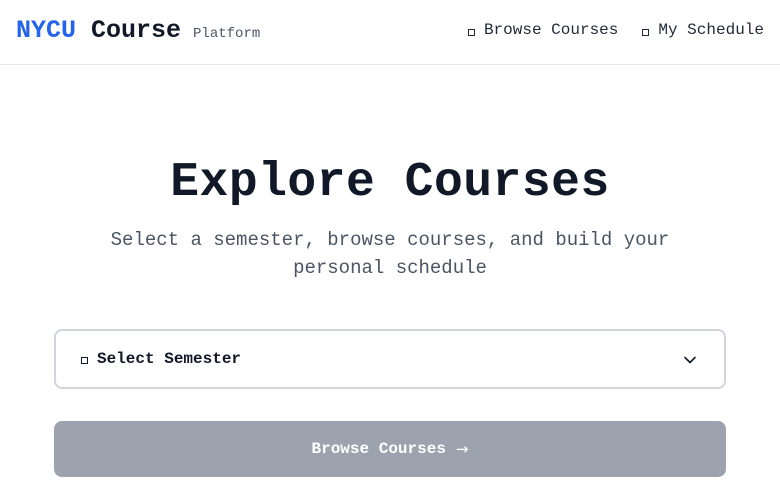  Describe the element at coordinates (390, 183) in the screenshot. I see `page-title: Explore Courses` at that location.